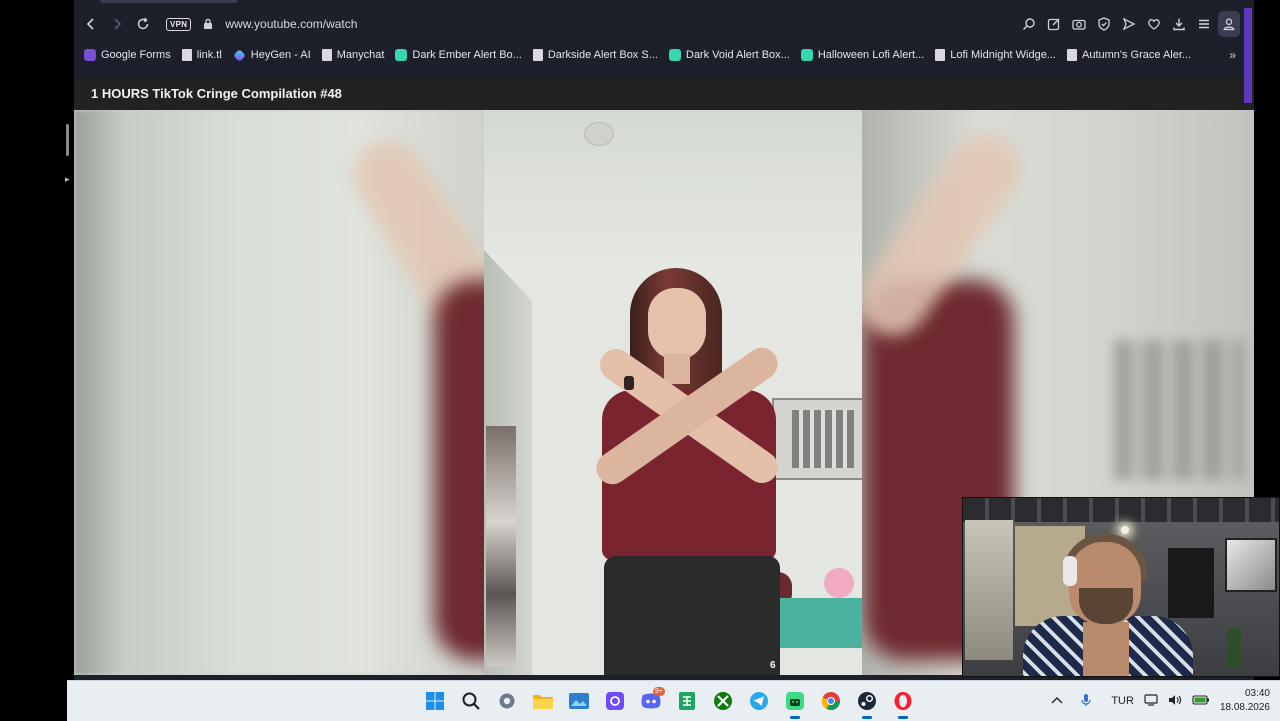 This screenshot has height=721, width=1280. I want to click on ceiling-light, so click(599, 134).